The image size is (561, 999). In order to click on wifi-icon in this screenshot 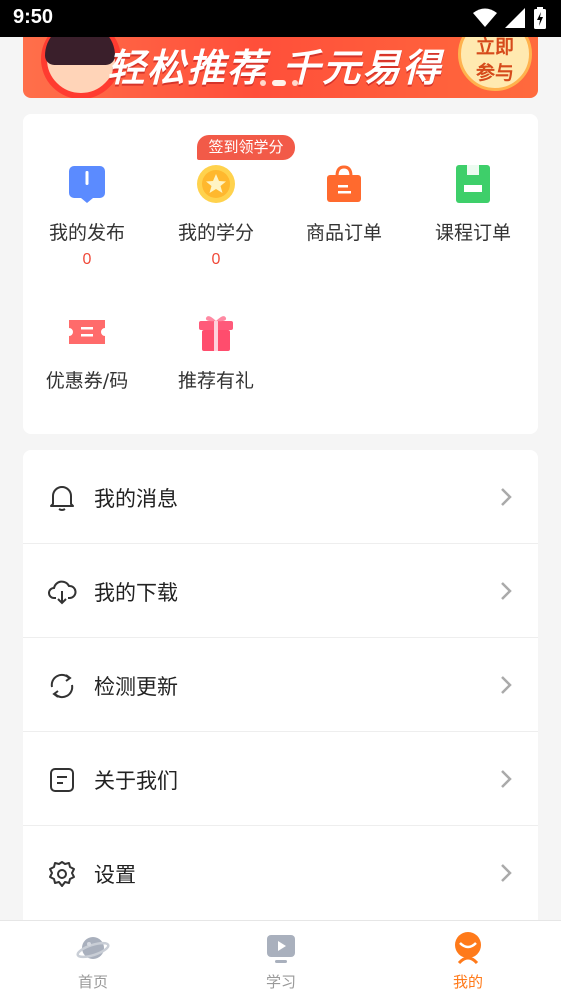, I will do `click(485, 17)`.